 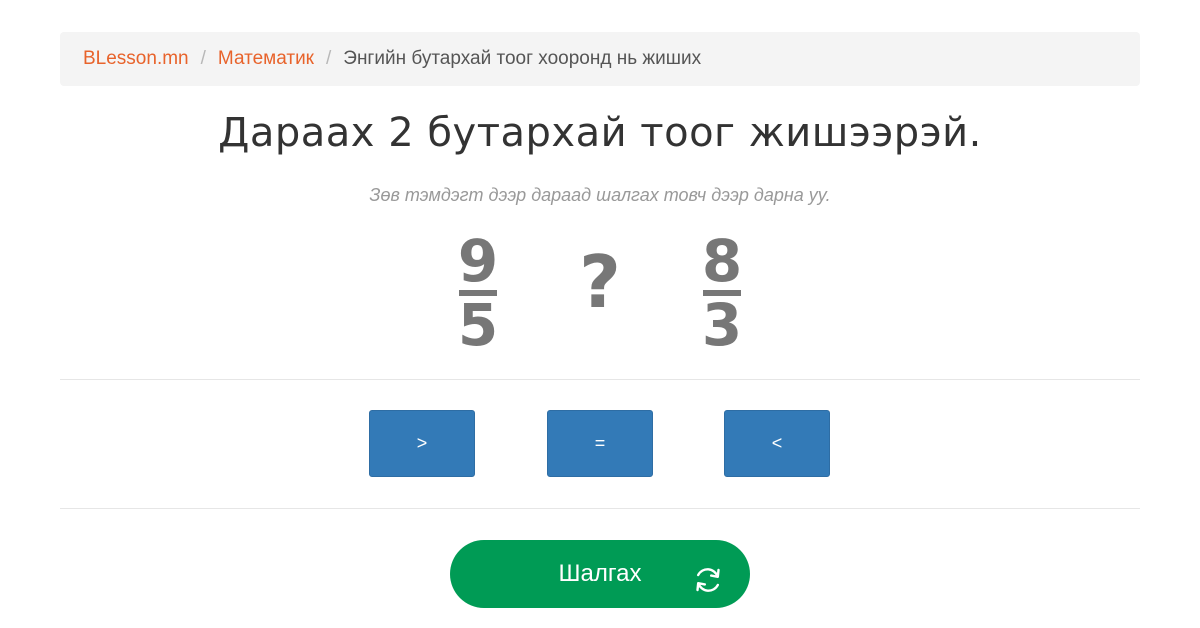 I want to click on right-fraction: 8 3, so click(x=722, y=293).